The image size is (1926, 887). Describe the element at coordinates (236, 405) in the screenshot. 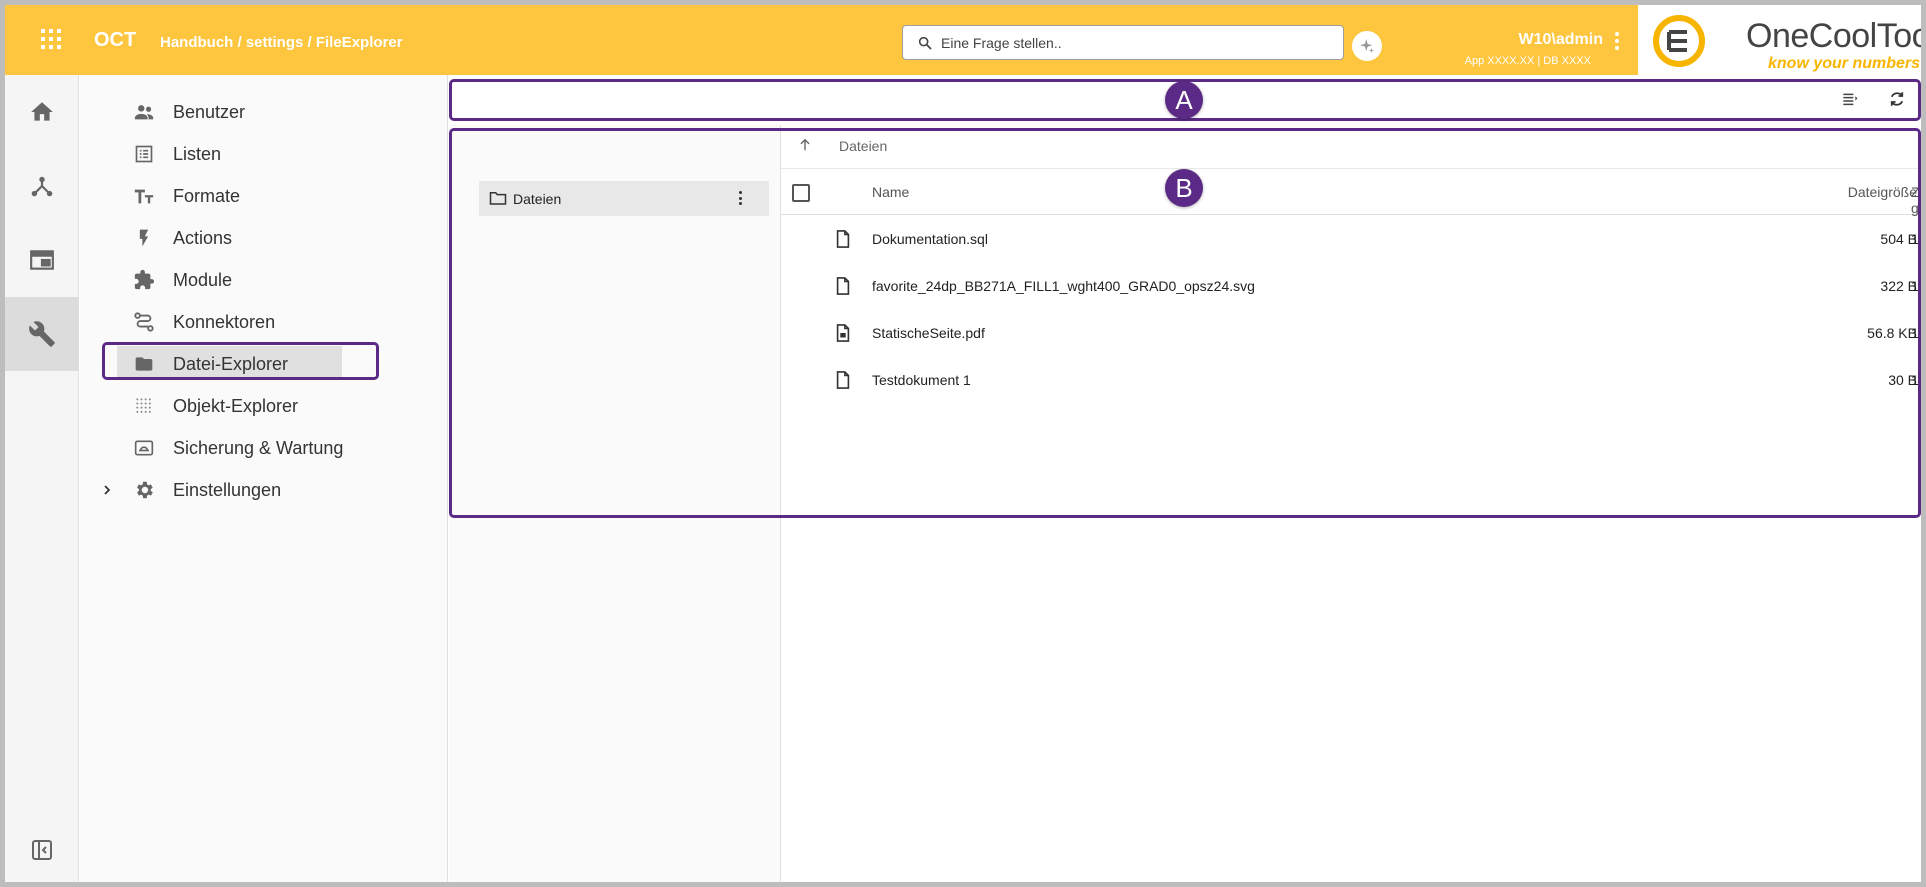

I see `sidebar-item-label: Objekt-Explorer` at that location.